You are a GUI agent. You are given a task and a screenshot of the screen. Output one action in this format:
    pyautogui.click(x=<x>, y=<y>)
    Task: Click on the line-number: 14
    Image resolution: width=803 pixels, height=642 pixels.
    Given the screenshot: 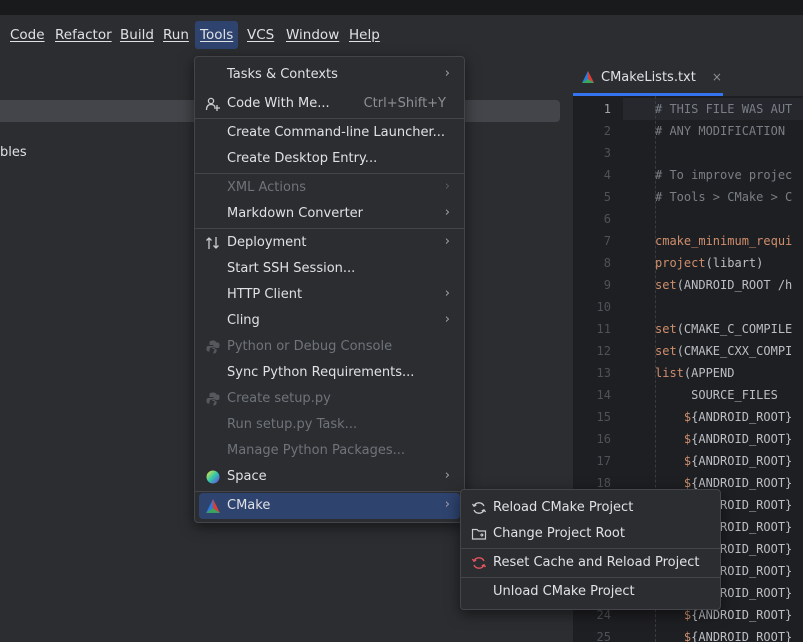 What is the action you would take?
    pyautogui.click(x=603, y=395)
    